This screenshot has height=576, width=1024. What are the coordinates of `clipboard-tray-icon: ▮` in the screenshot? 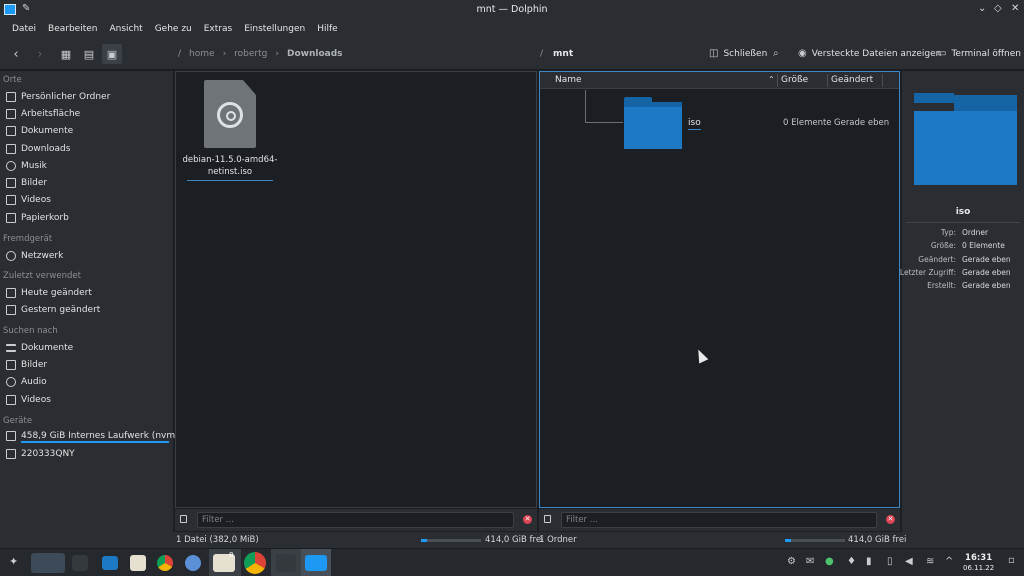 It's located at (869, 561).